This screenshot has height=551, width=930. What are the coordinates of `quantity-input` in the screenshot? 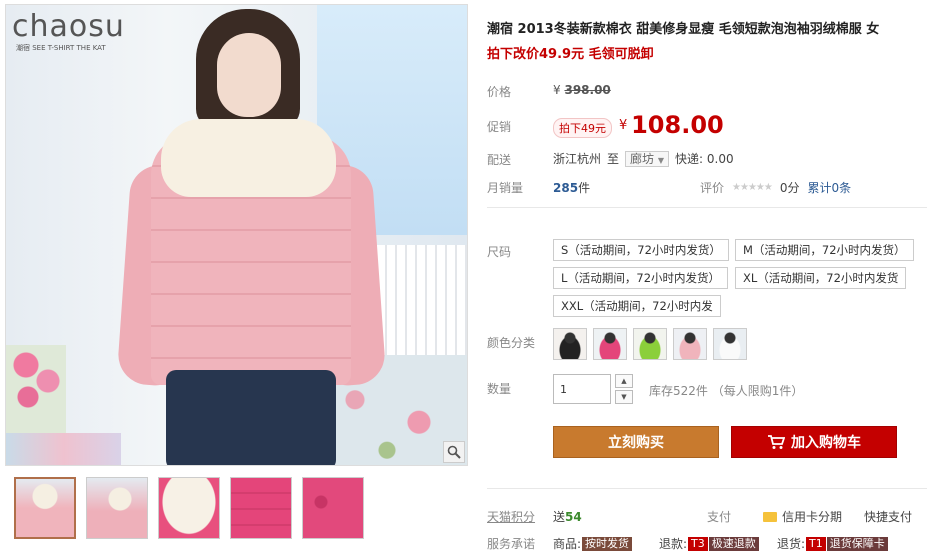 It's located at (582, 389).